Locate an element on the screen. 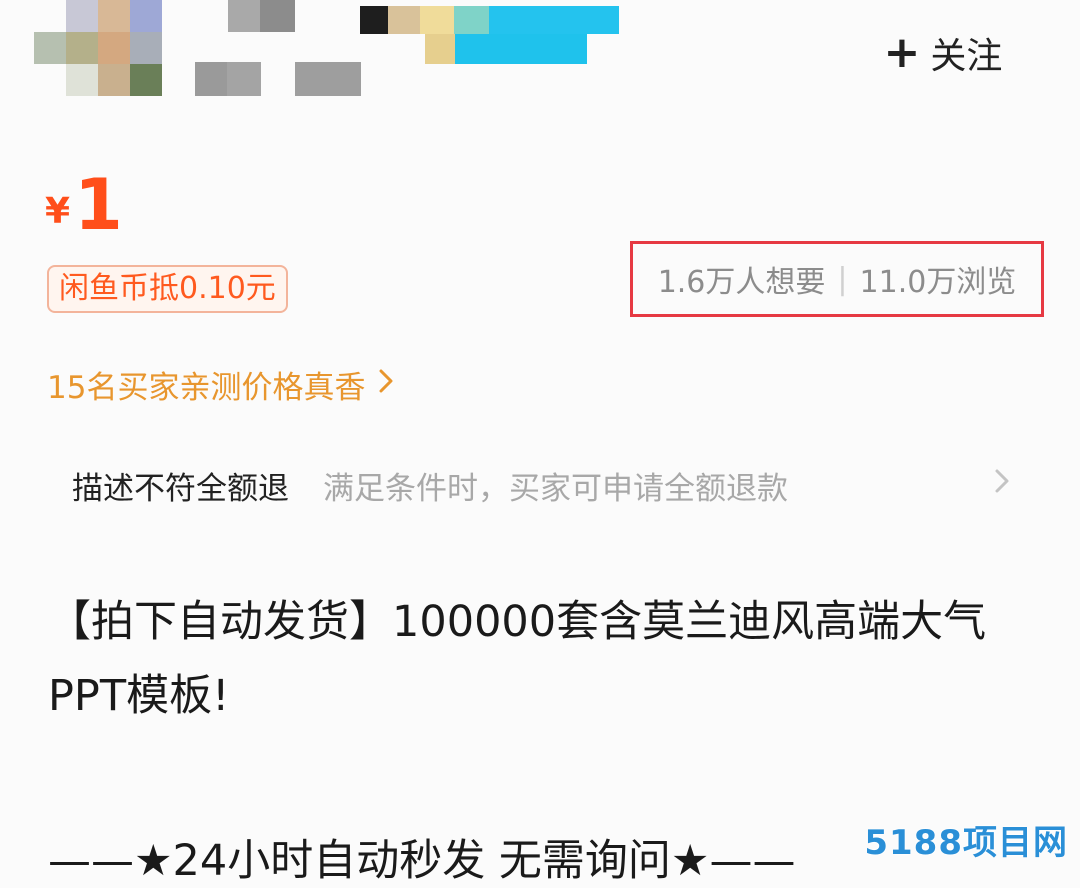 The height and width of the screenshot is (888, 1080). guarantee-desc: 满足条件时，买家可申请全额退款 is located at coordinates (555, 488).